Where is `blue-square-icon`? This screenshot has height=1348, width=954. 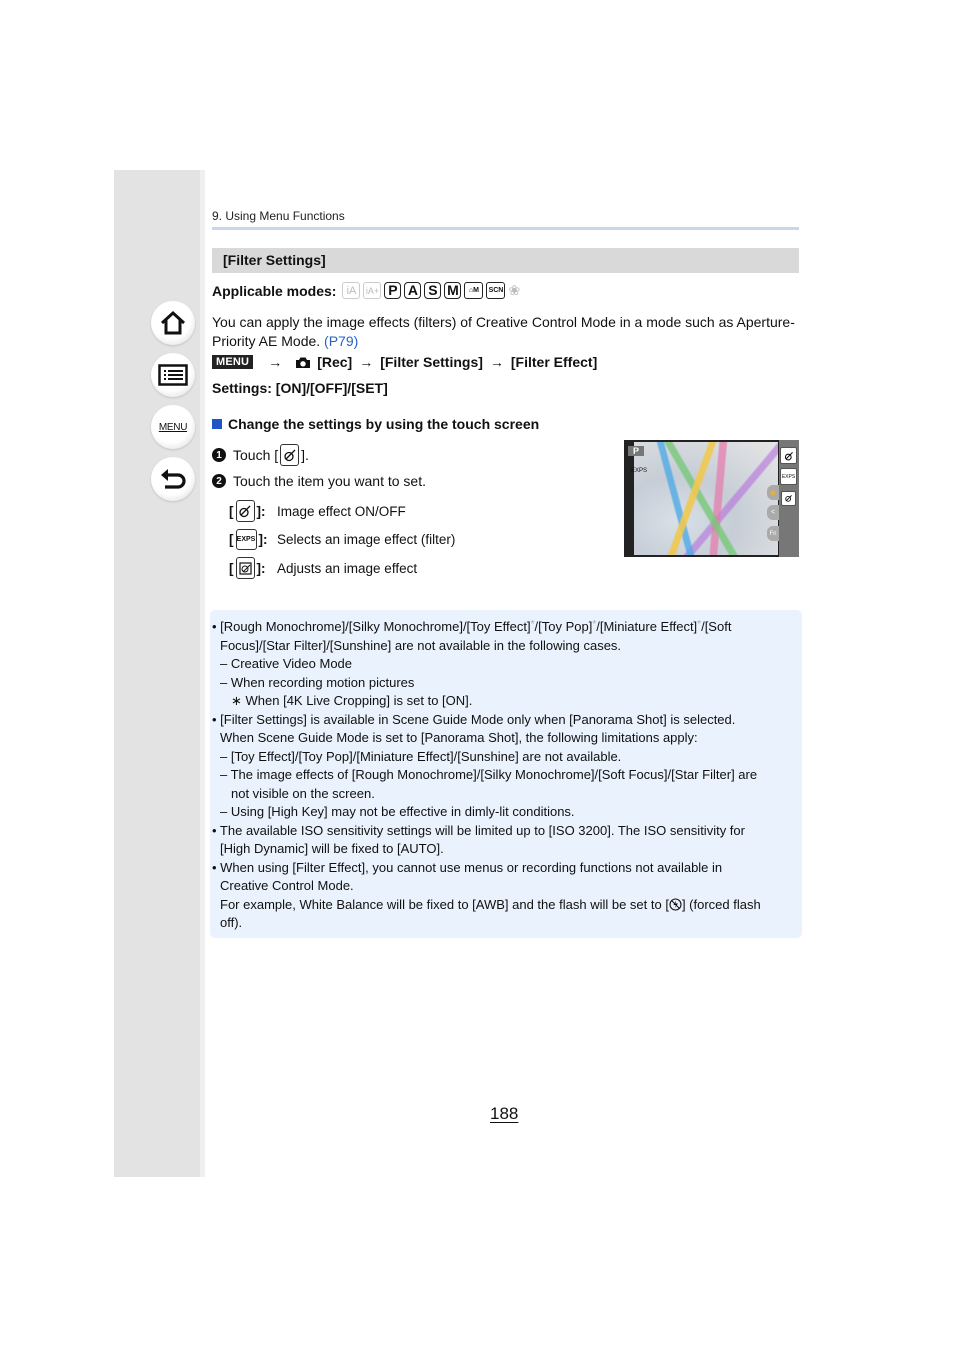 blue-square-icon is located at coordinates (217, 424).